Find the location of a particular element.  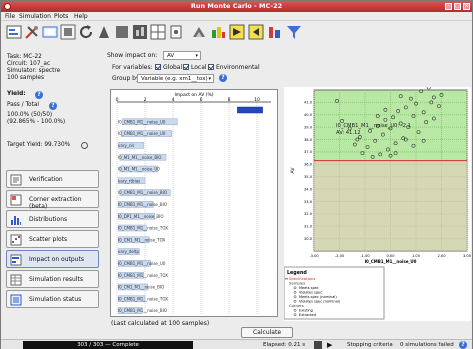

scatter-annotation: AV: 41.12 is located at coordinates (348, 133).